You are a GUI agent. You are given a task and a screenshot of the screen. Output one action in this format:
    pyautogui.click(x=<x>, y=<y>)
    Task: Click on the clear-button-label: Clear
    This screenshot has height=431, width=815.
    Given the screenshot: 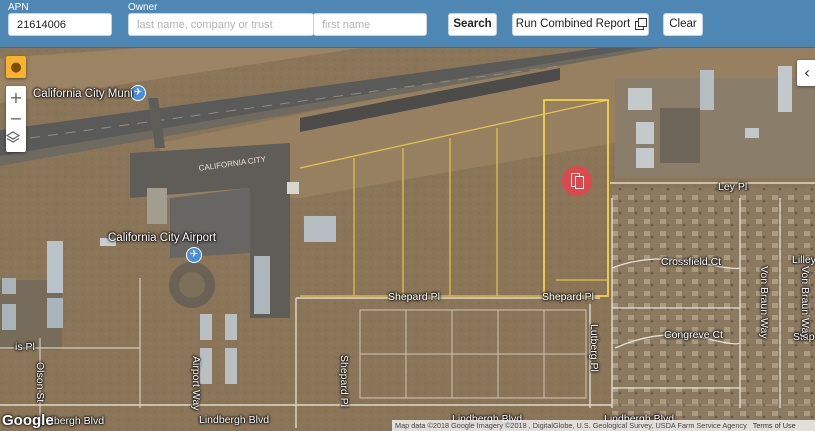 What is the action you would take?
    pyautogui.click(x=683, y=24)
    